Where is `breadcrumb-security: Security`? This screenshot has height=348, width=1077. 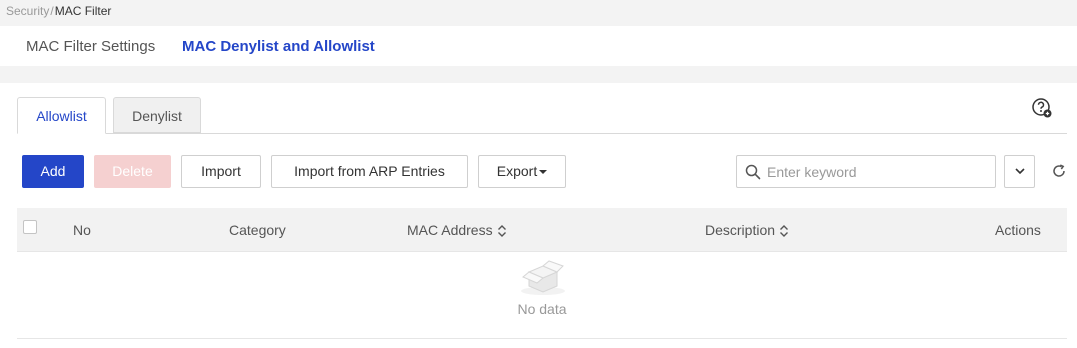
breadcrumb-security: Security is located at coordinates (27, 11).